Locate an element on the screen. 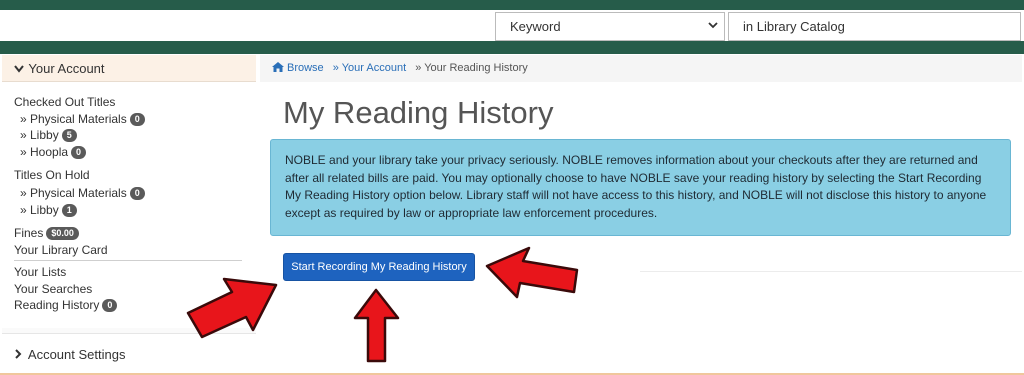 The width and height of the screenshot is (1024, 375). hold-libby-label: » Libby is located at coordinates (39, 210).